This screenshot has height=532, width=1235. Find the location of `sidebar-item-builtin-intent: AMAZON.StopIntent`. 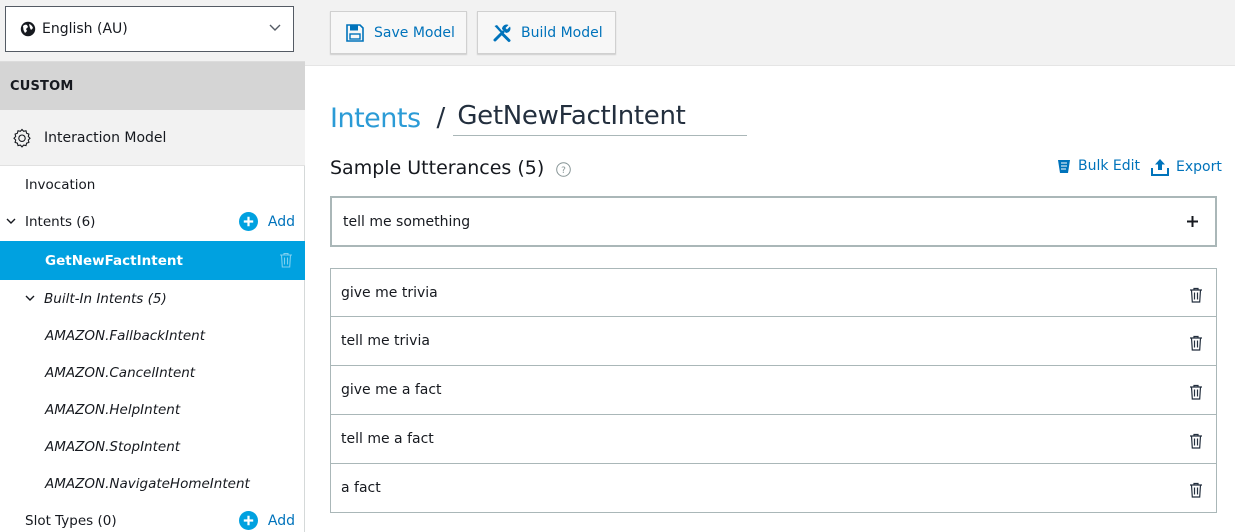

sidebar-item-builtin-intent: AMAZON.StopIntent is located at coordinates (152, 446).